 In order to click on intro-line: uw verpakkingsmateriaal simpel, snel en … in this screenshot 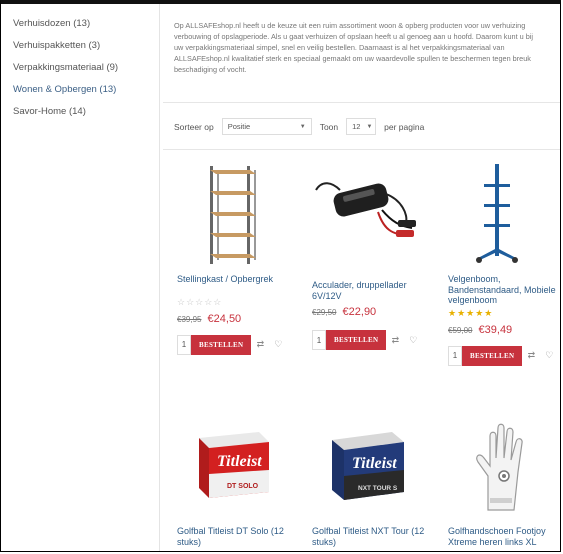, I will do `click(339, 47)`.